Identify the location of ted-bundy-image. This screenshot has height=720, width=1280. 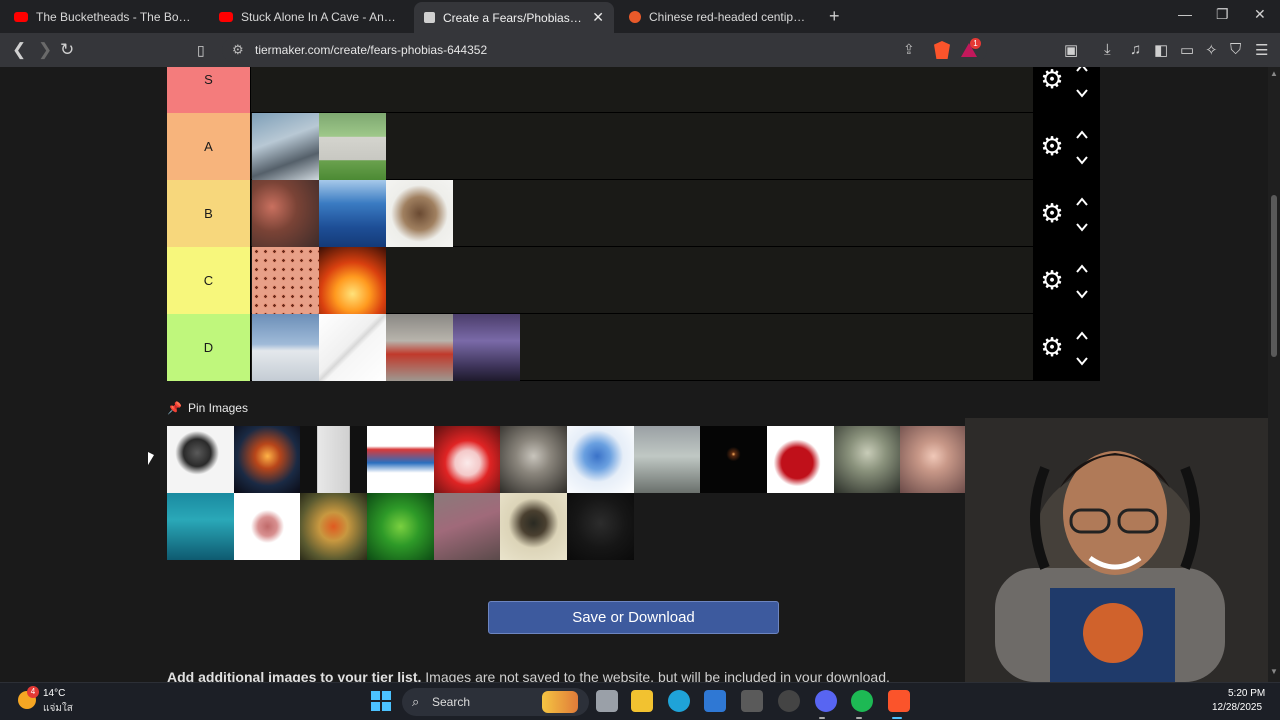
(533, 459).